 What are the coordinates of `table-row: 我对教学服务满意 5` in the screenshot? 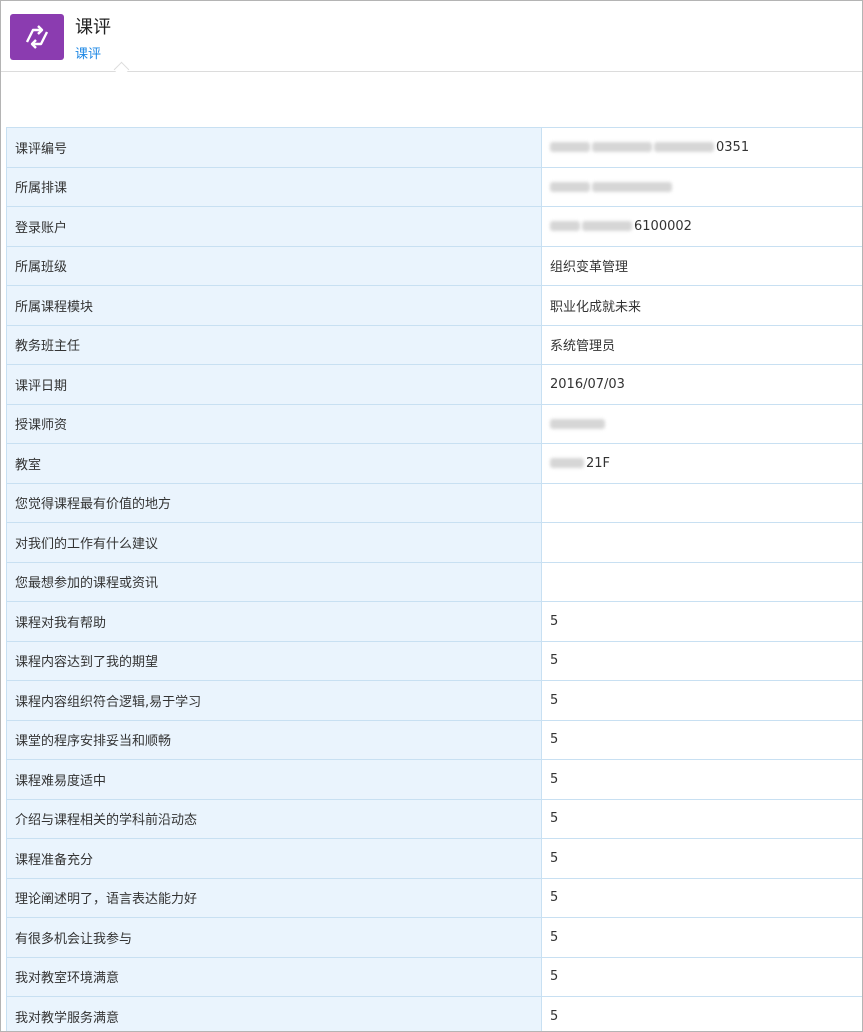 It's located at (434, 1013).